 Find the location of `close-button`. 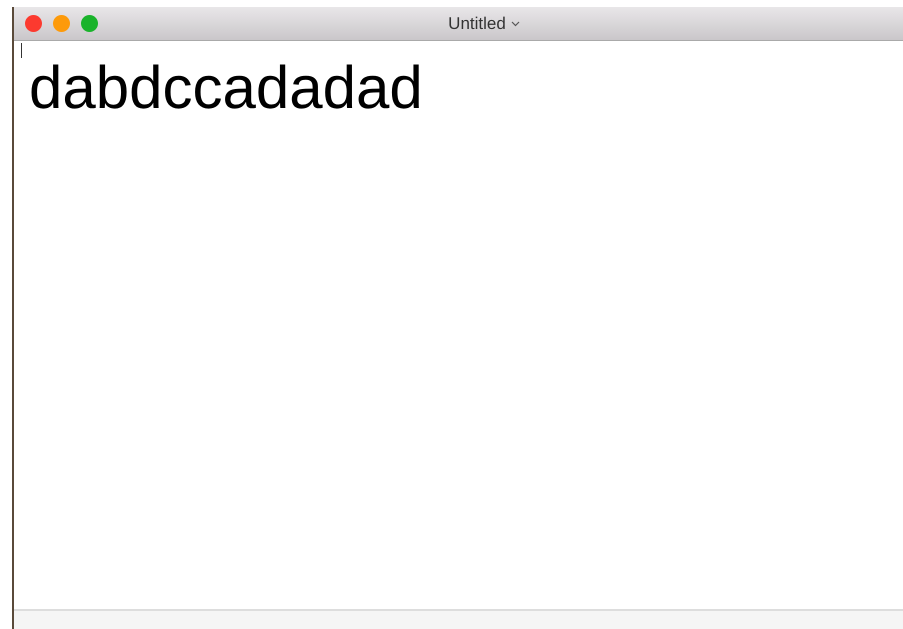

close-button is located at coordinates (33, 23).